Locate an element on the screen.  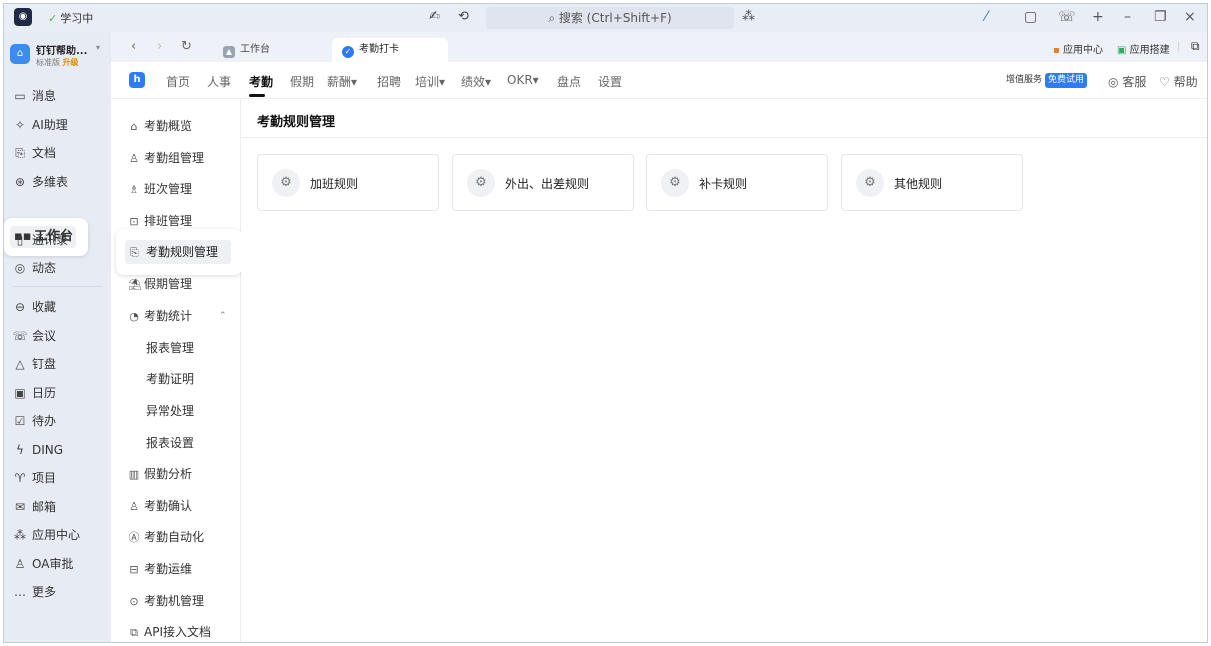
call-icon: ☏ is located at coordinates (1067, 17).